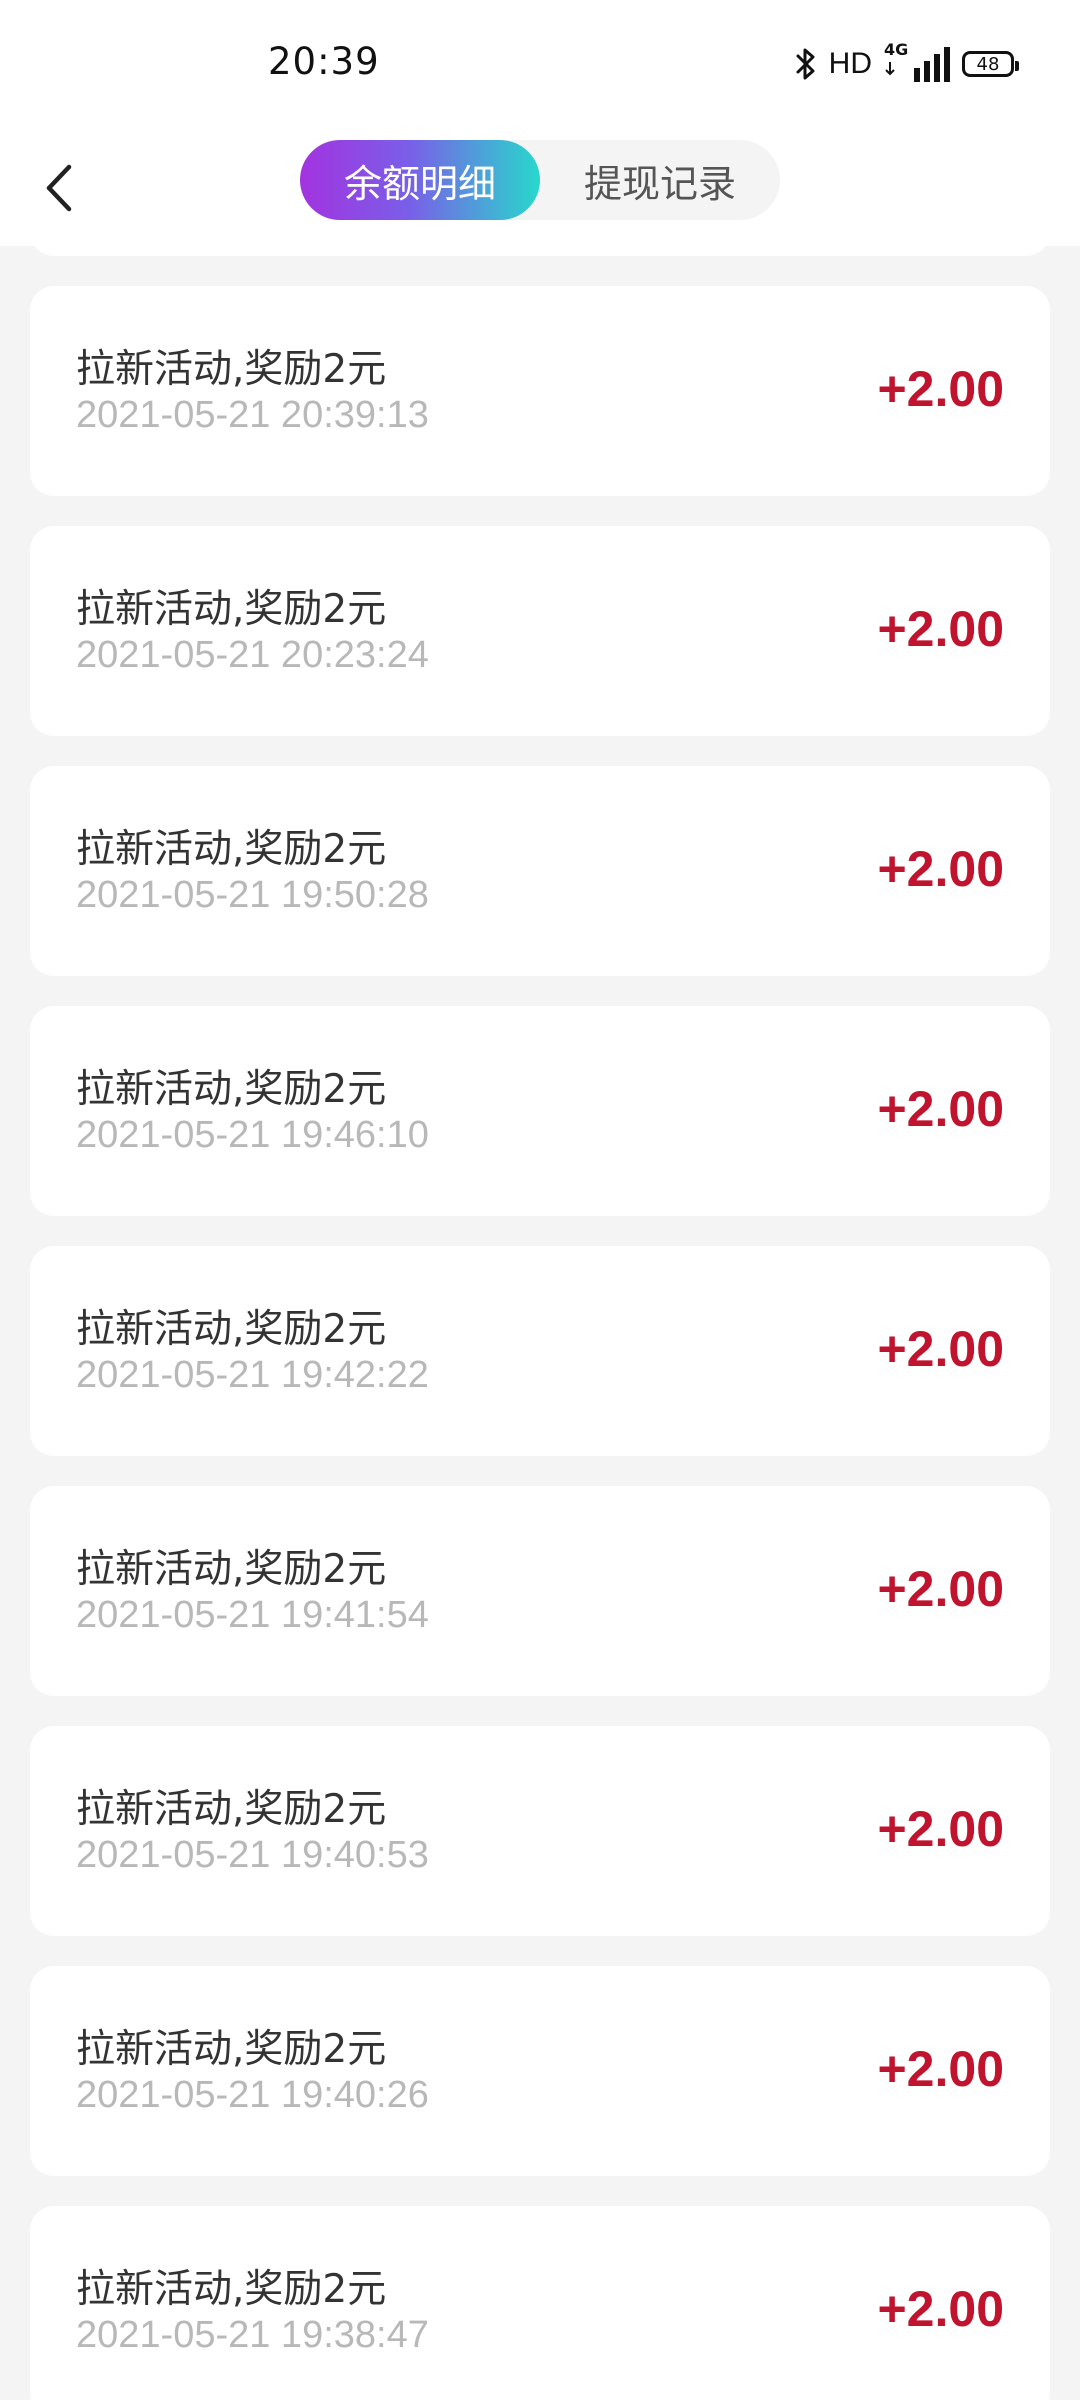  Describe the element at coordinates (252, 2095) in the screenshot. I see `record-time: 2021-05-21 19:40:26` at that location.